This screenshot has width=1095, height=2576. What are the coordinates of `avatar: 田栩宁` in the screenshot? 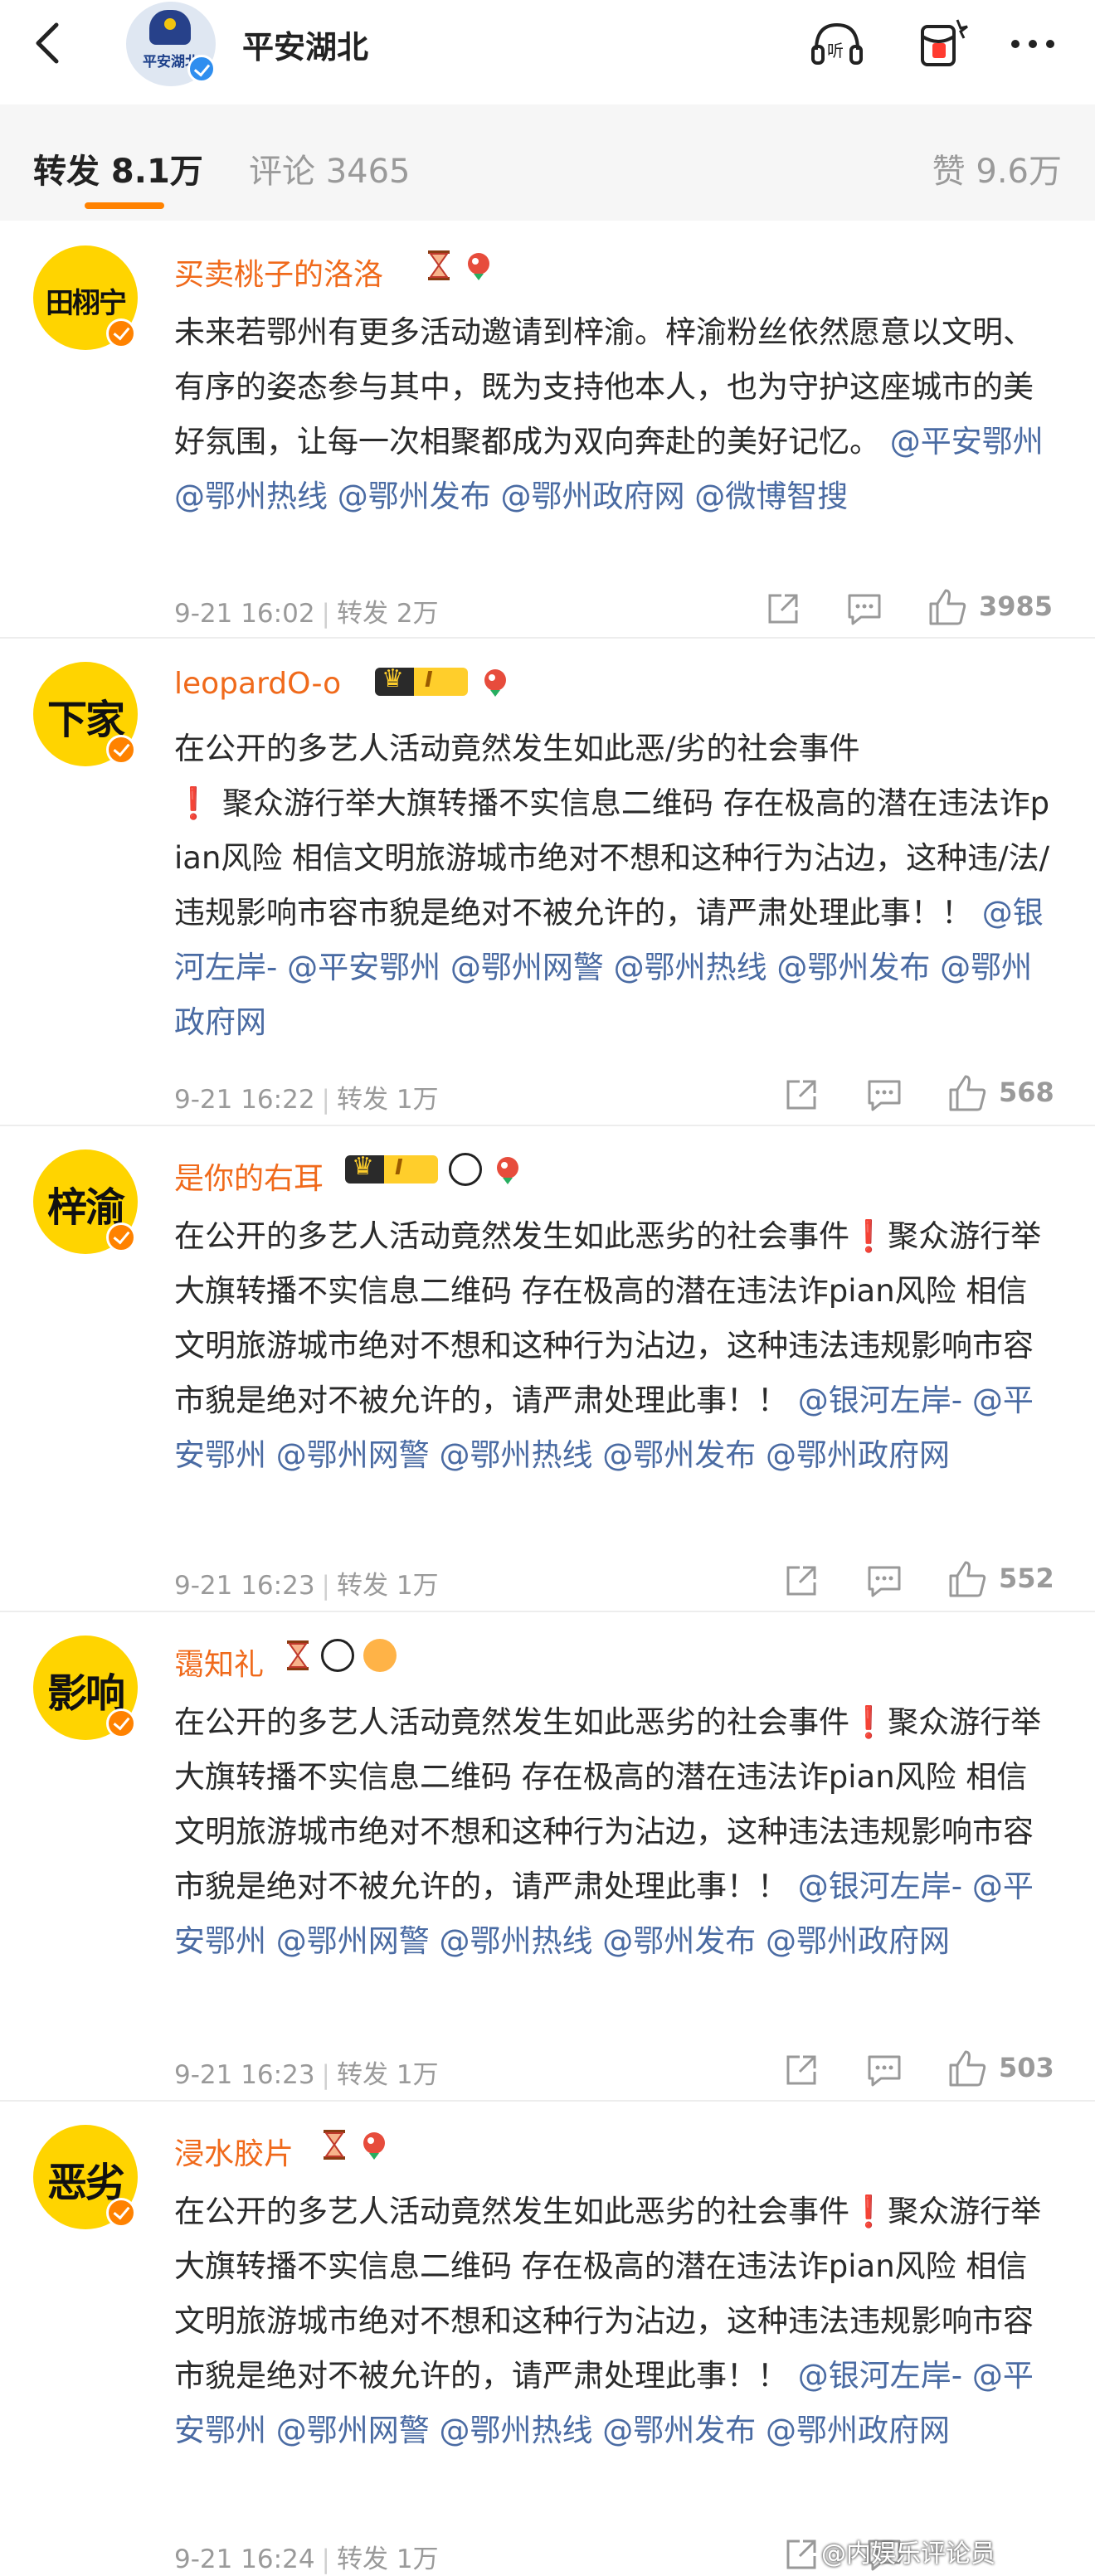 It's located at (85, 298).